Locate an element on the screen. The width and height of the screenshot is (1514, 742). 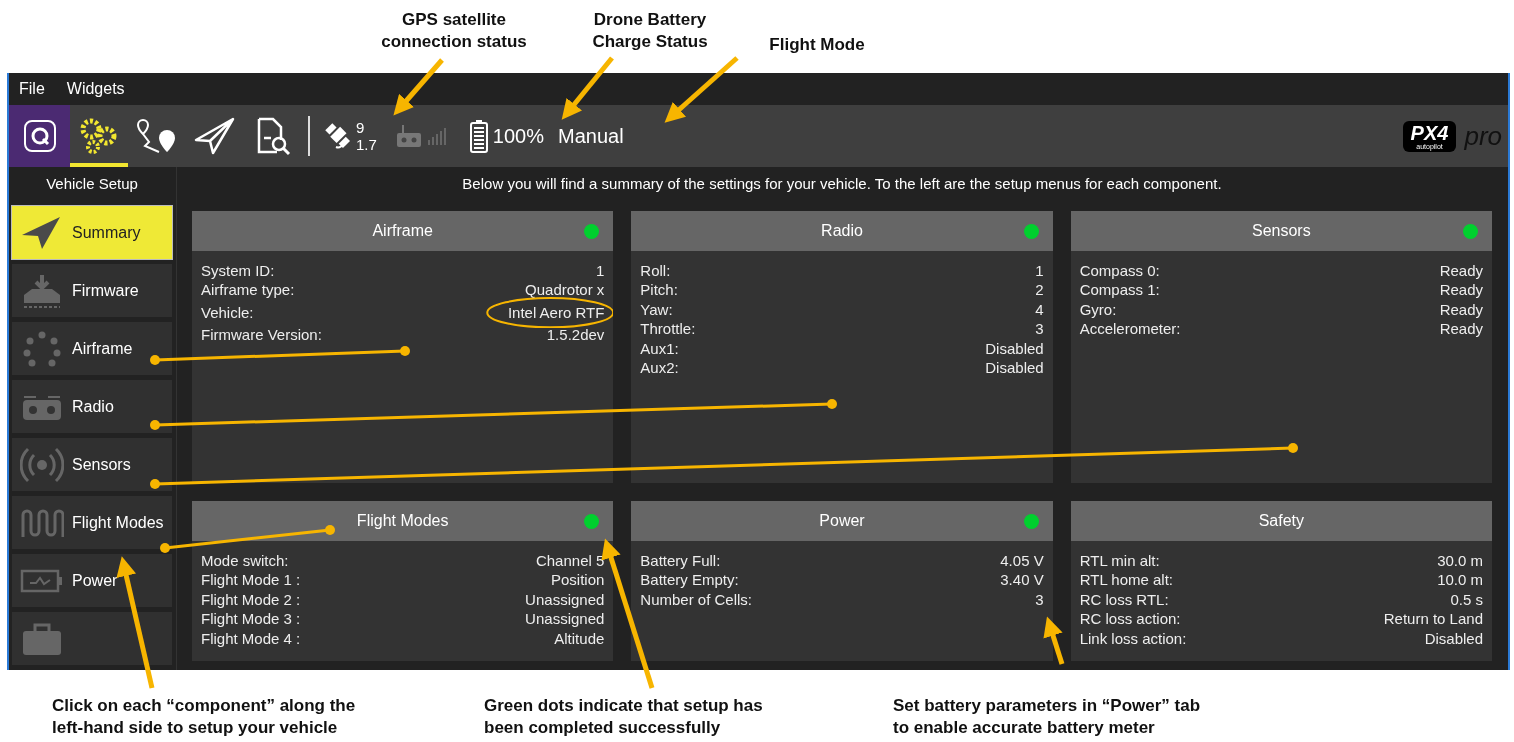
sidebar-item: Airframe is located at coordinates (92, 348).